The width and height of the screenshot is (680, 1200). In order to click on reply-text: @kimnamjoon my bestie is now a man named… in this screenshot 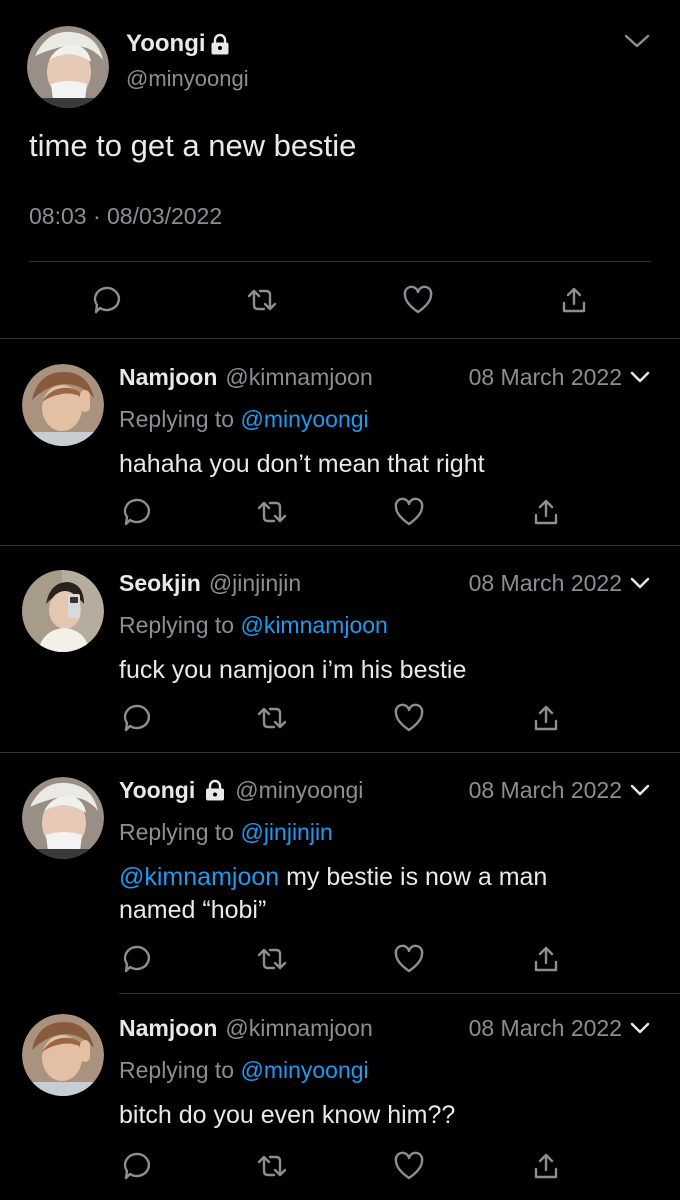, I will do `click(333, 893)`.